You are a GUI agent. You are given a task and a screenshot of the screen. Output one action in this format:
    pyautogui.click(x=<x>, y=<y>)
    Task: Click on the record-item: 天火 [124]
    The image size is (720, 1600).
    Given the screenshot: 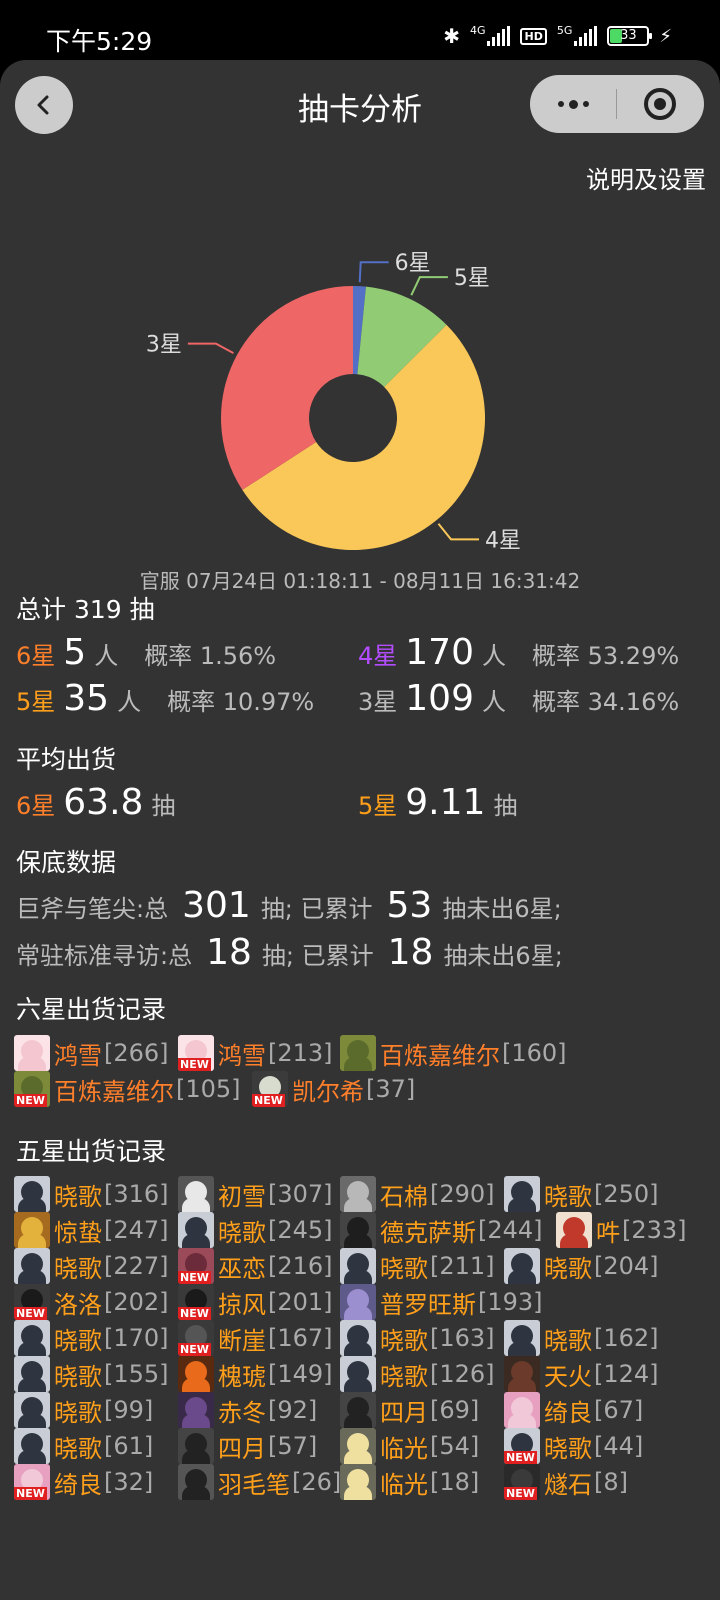 What is the action you would take?
    pyautogui.click(x=581, y=1374)
    